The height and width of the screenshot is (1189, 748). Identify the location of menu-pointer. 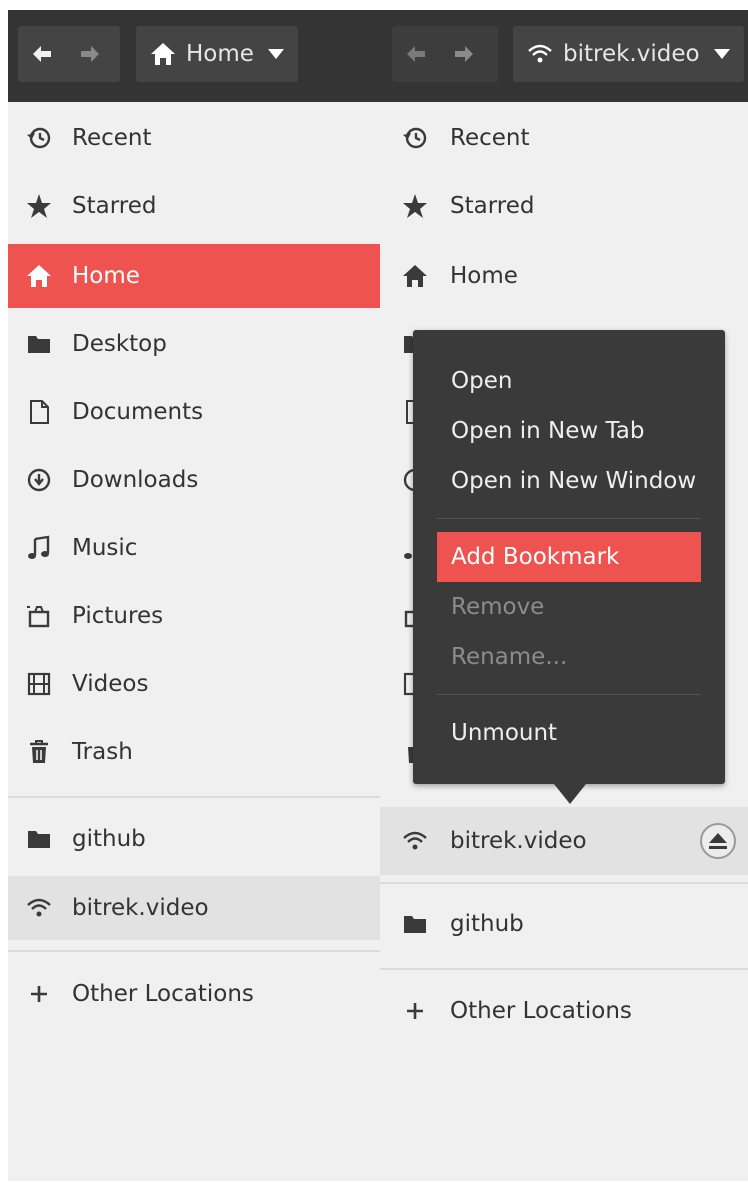
(570, 794).